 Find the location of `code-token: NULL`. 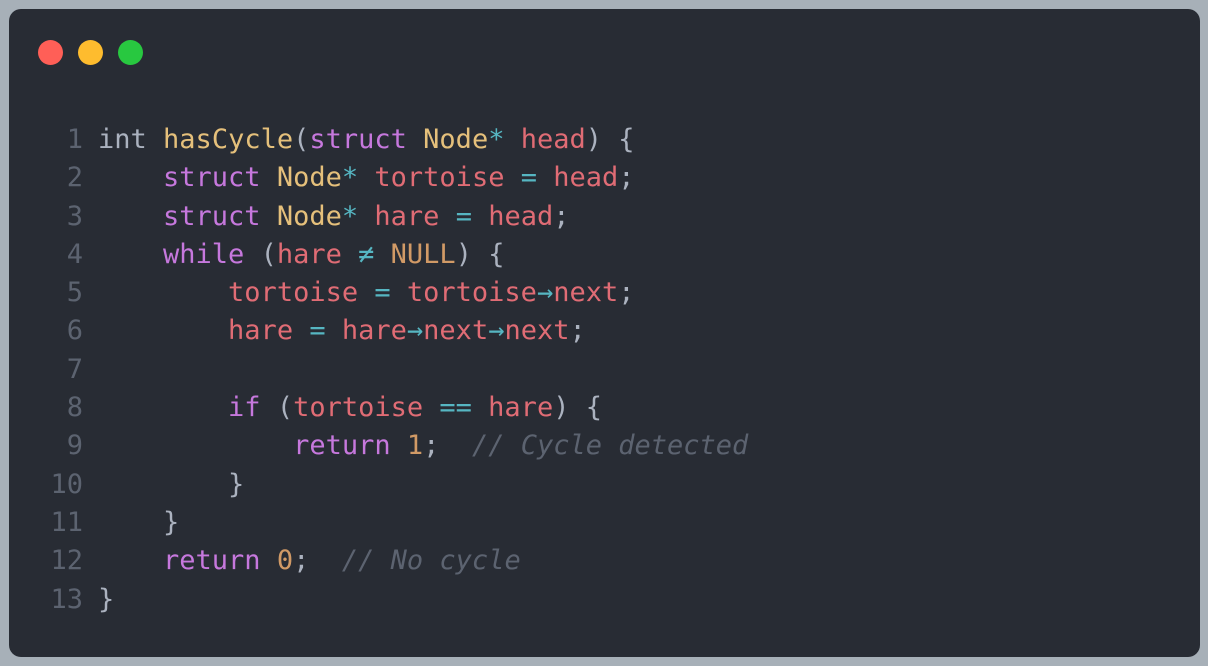

code-token: NULL is located at coordinates (423, 254).